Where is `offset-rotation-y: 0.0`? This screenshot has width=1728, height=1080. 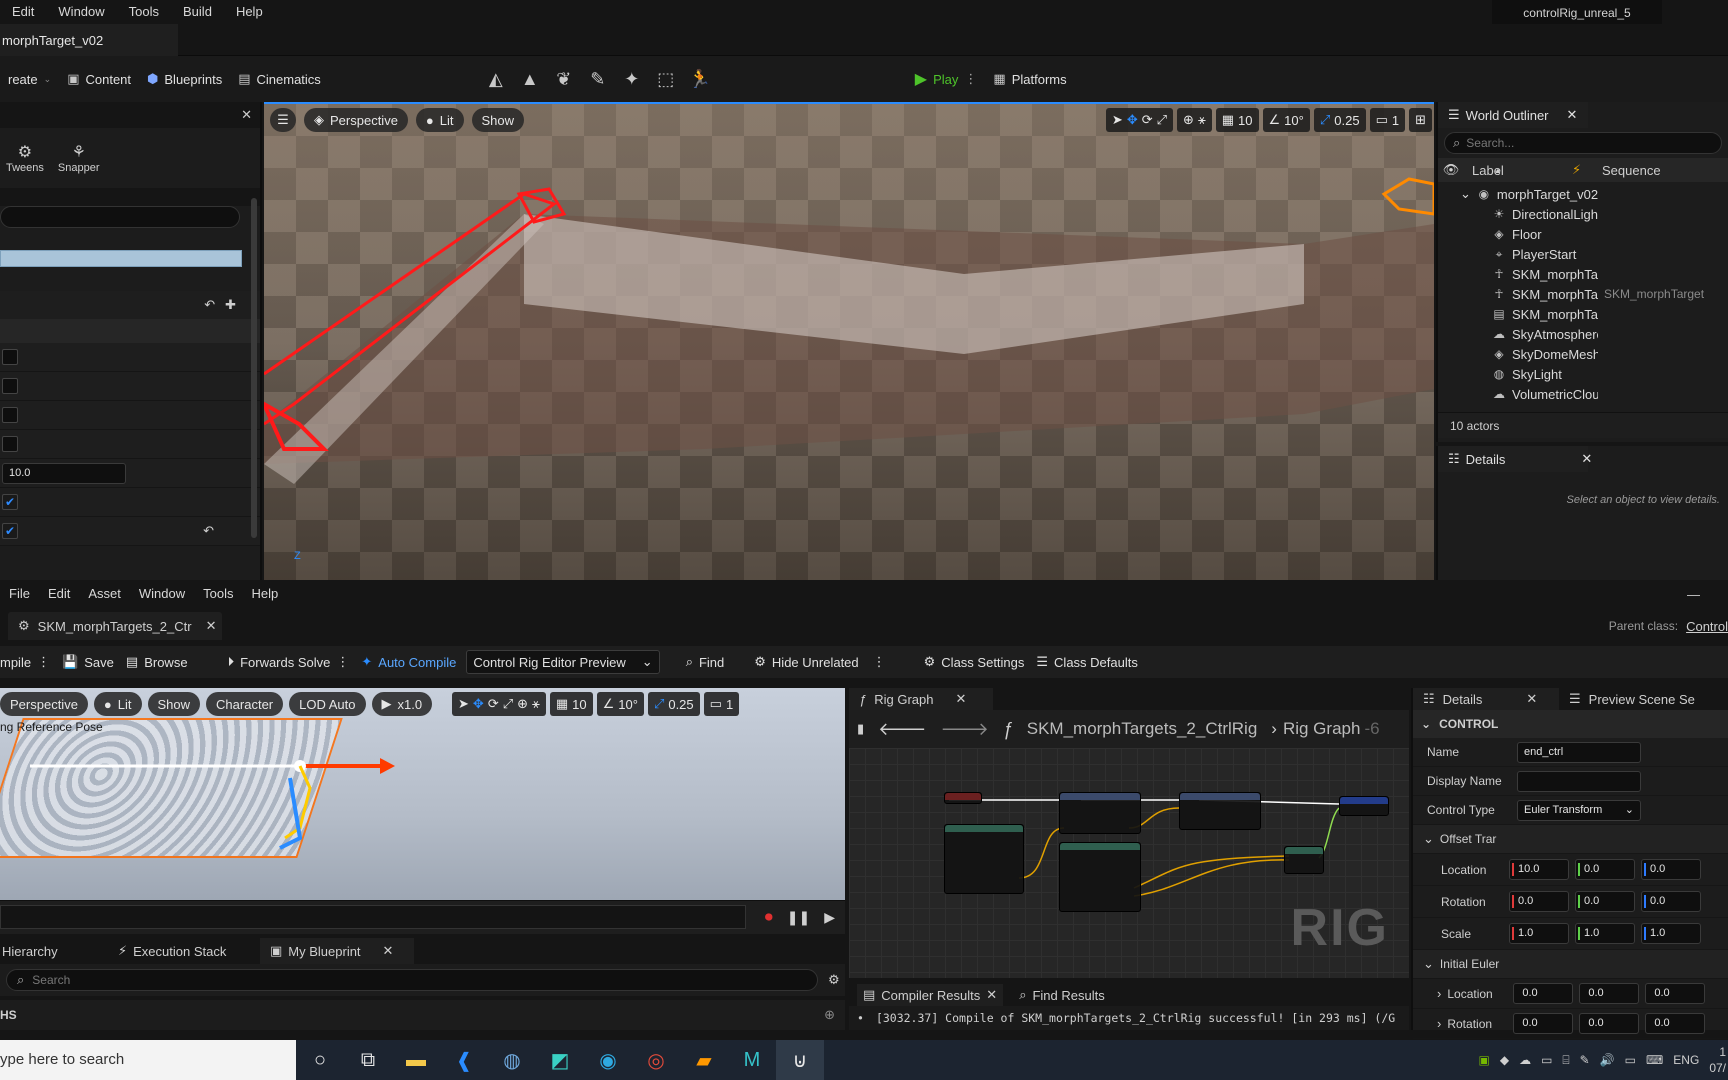
offset-rotation-y: 0.0 is located at coordinates (1605, 901).